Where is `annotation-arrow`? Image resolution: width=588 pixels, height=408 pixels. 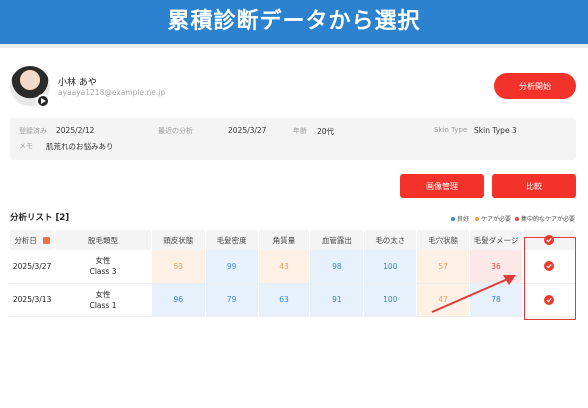
annotation-arrow is located at coordinates (473, 294).